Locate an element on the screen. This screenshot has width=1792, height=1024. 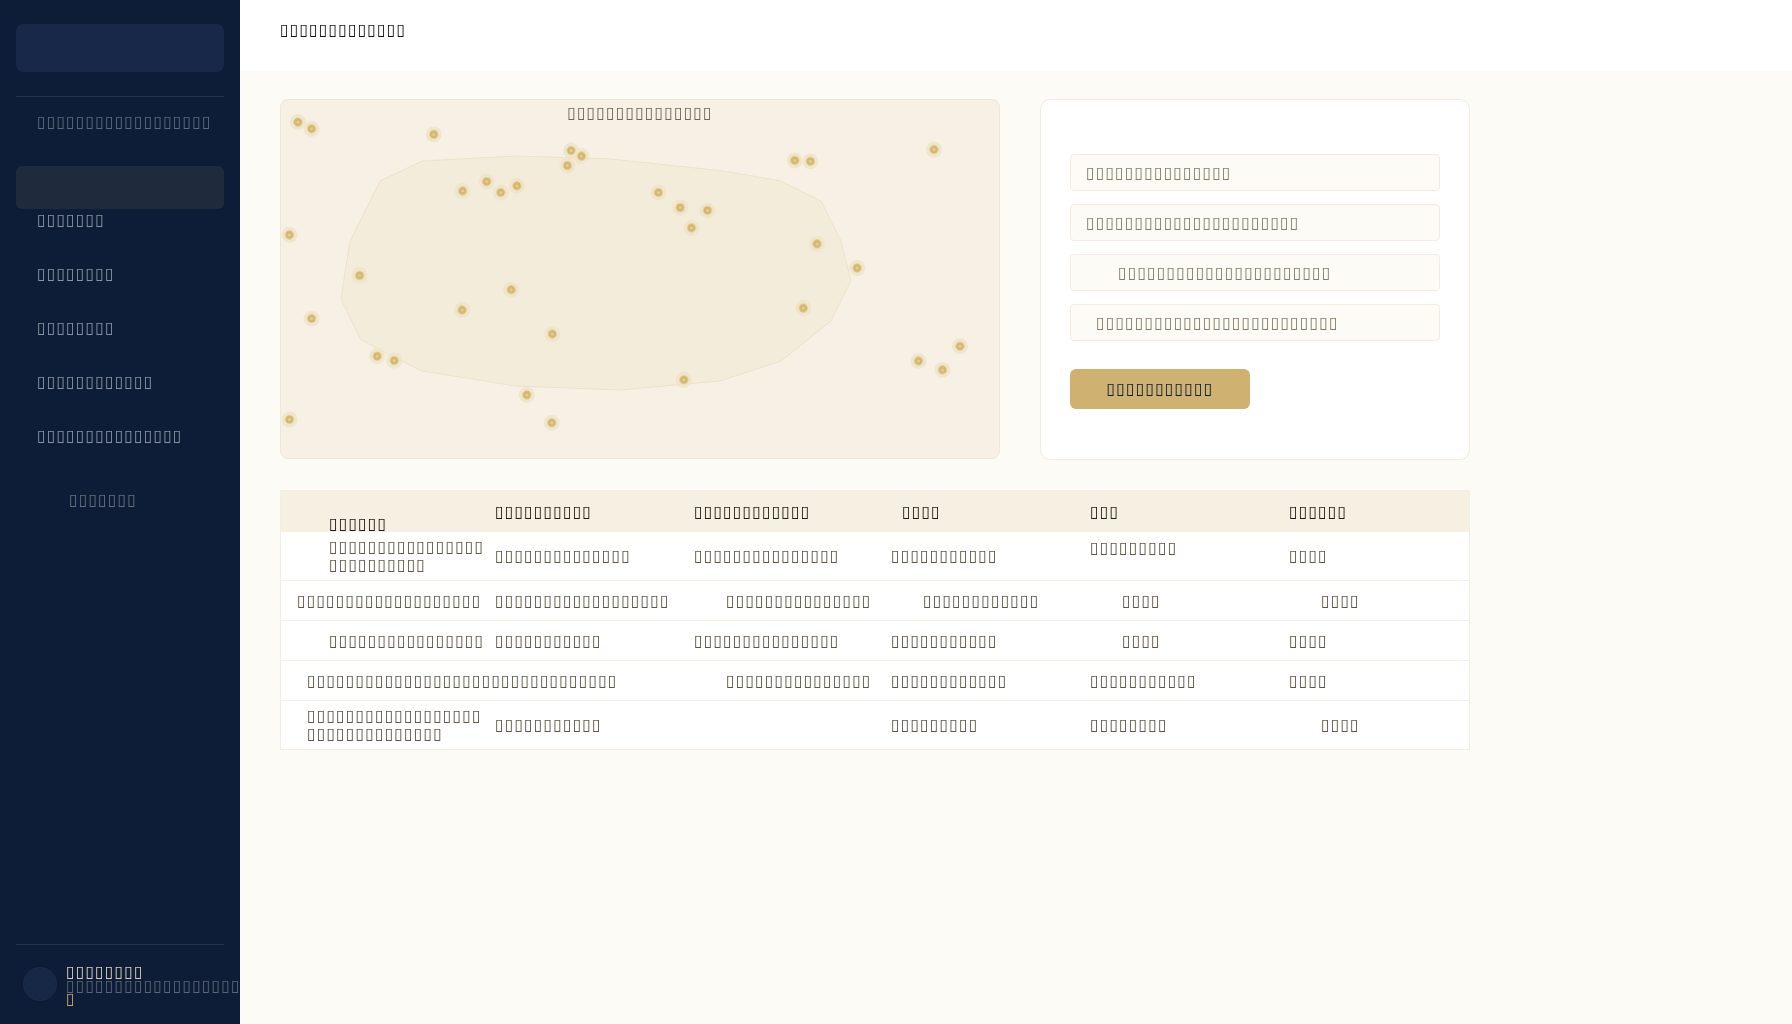
user-detail: ▯▯▯▯▯▯▯▯▯▯▯▯▯▯▯▯▯▯ is located at coordinates (153, 985).